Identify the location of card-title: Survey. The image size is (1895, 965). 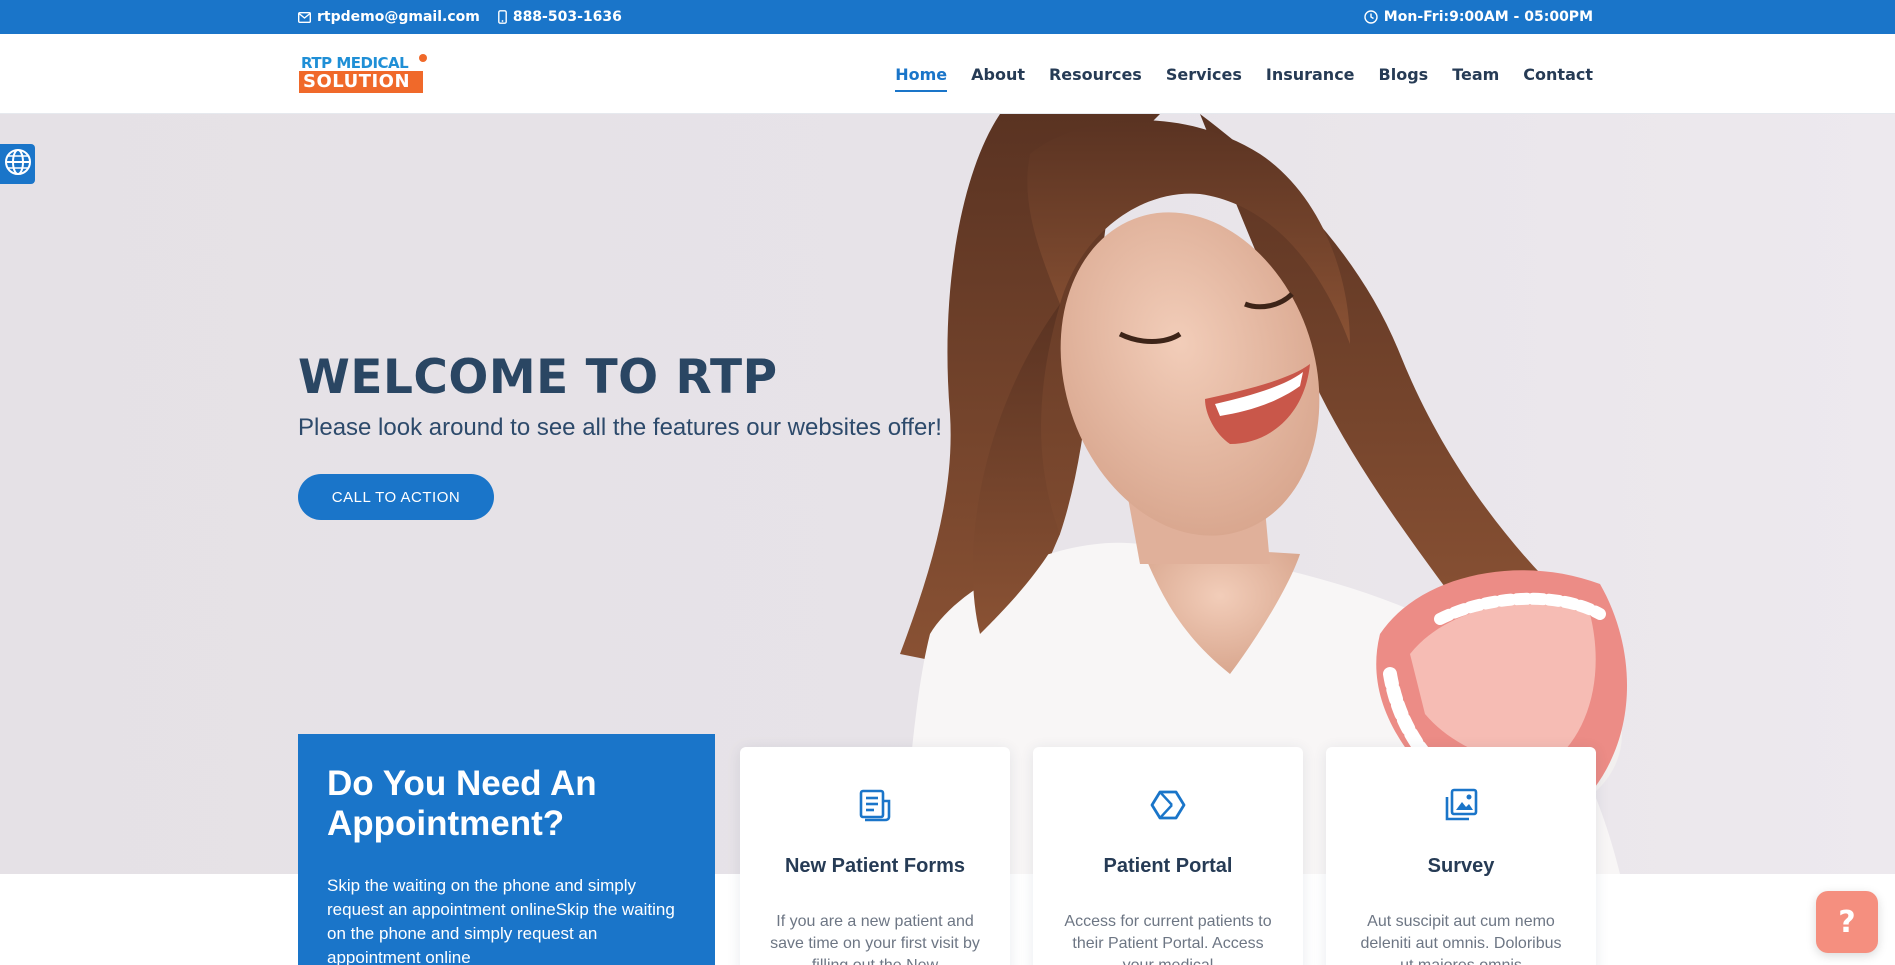
(1461, 866).